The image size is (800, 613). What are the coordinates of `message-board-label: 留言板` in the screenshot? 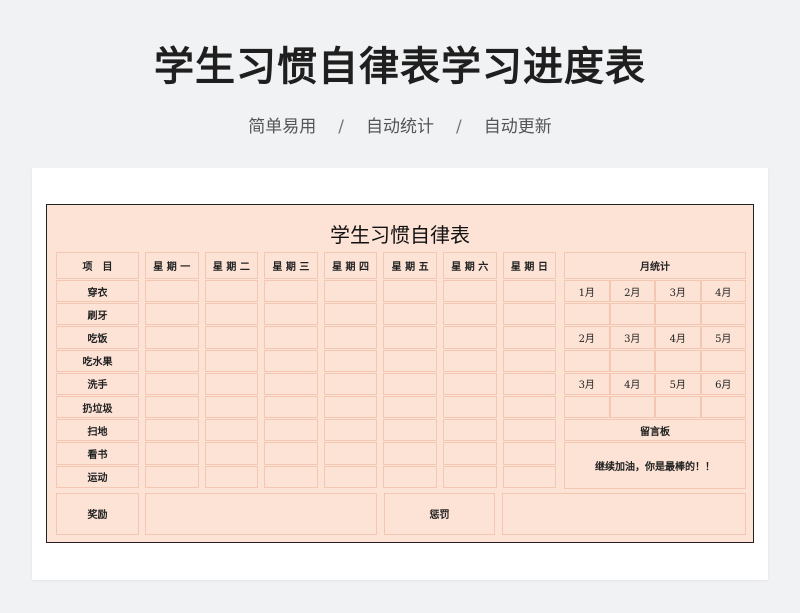 It's located at (655, 430).